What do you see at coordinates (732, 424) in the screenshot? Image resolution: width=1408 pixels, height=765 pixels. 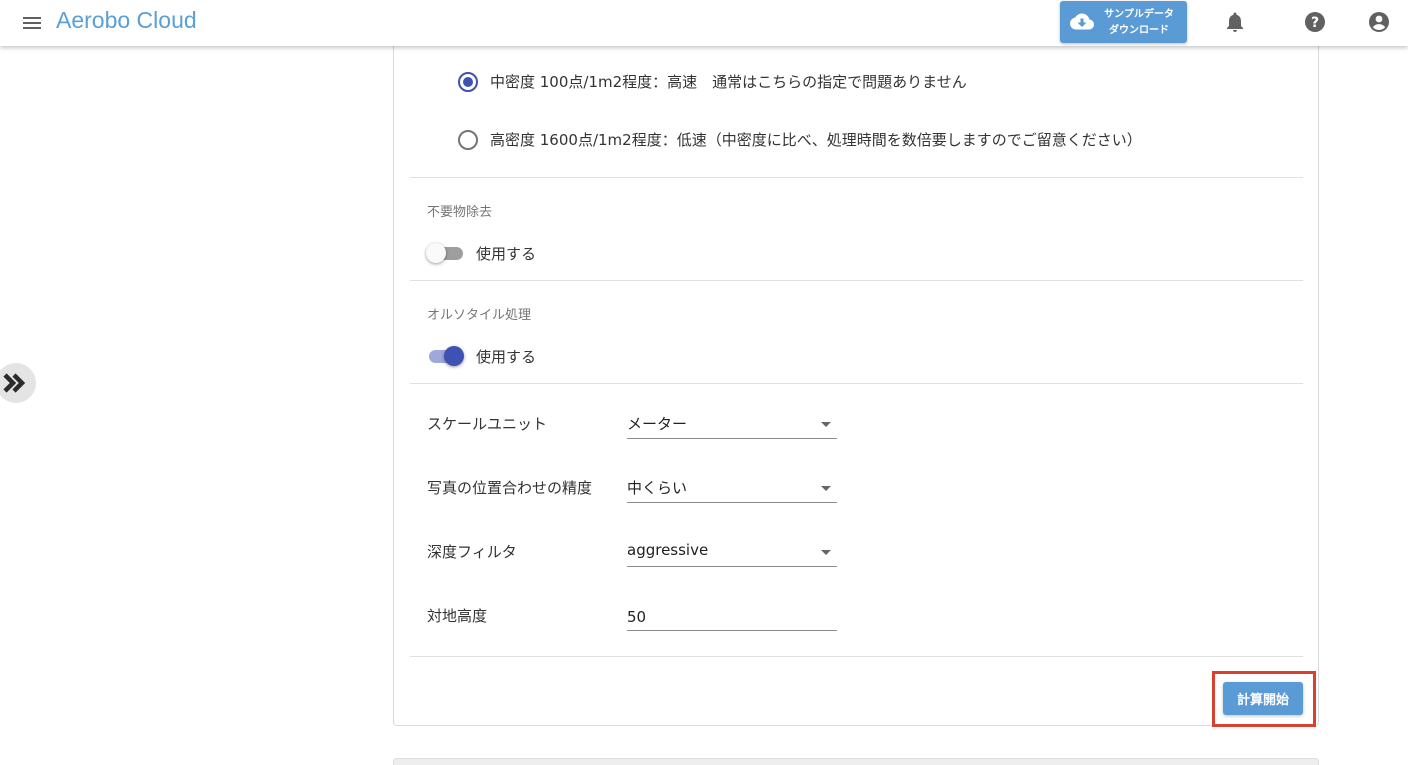 I see `scale-unit-select: メーター` at bounding box center [732, 424].